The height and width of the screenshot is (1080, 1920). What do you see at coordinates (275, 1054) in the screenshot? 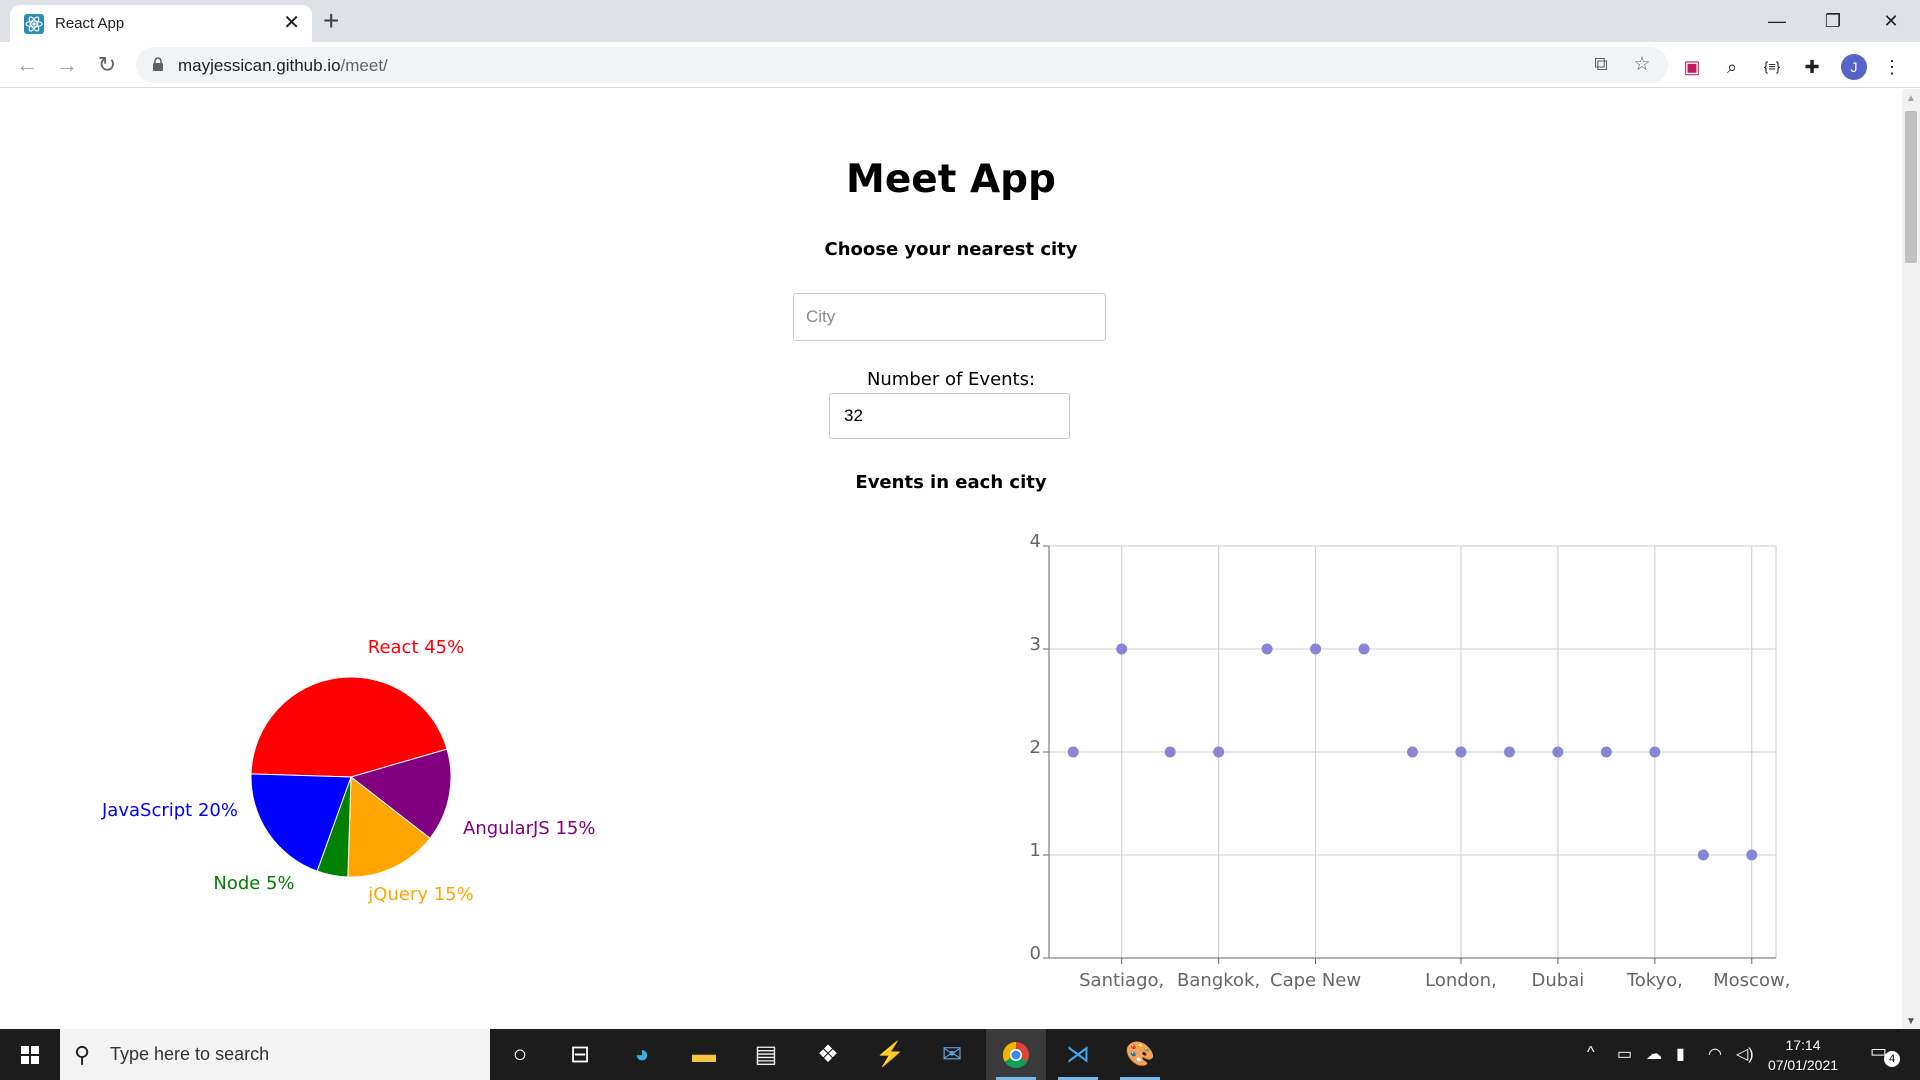
I see `taskbar-search-box: ⚲ Type here to search` at bounding box center [275, 1054].